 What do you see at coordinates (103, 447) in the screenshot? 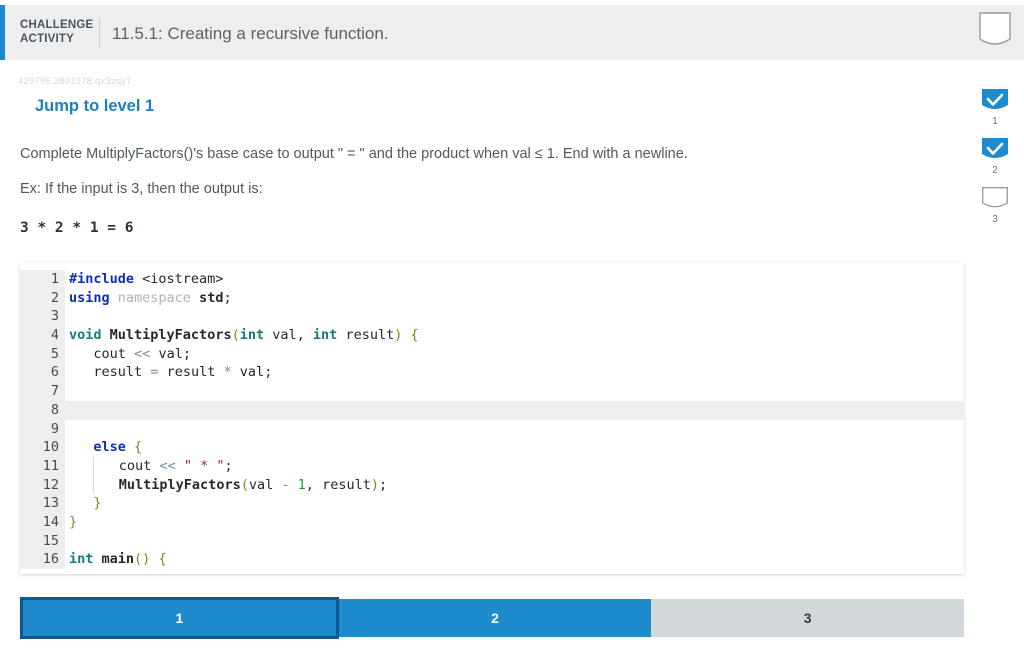
I see `code-line-text: else {` at bounding box center [103, 447].